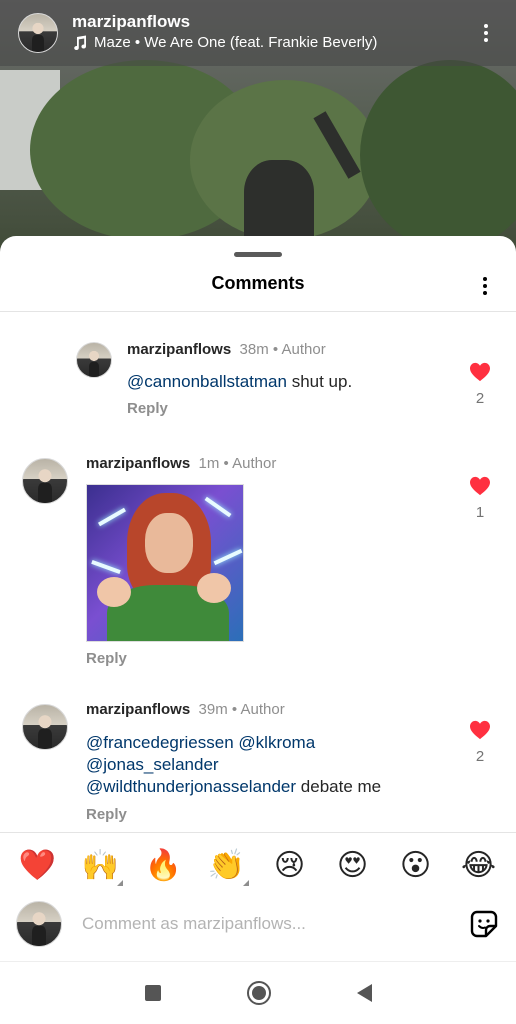  I want to click on comment-body: marzipanflows 1m • Author Reply, so click(181, 560).